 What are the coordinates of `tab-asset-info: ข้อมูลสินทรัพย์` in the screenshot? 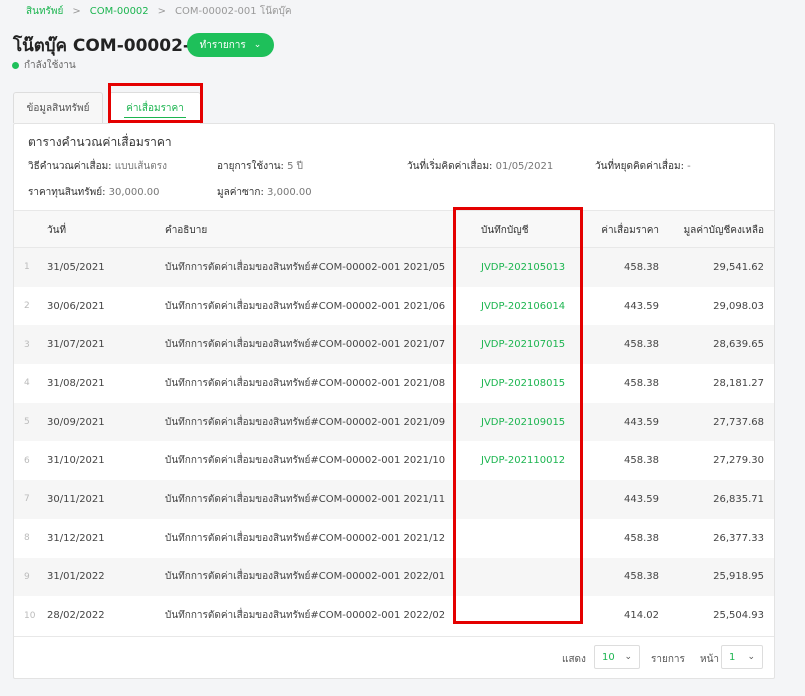 It's located at (58, 107).